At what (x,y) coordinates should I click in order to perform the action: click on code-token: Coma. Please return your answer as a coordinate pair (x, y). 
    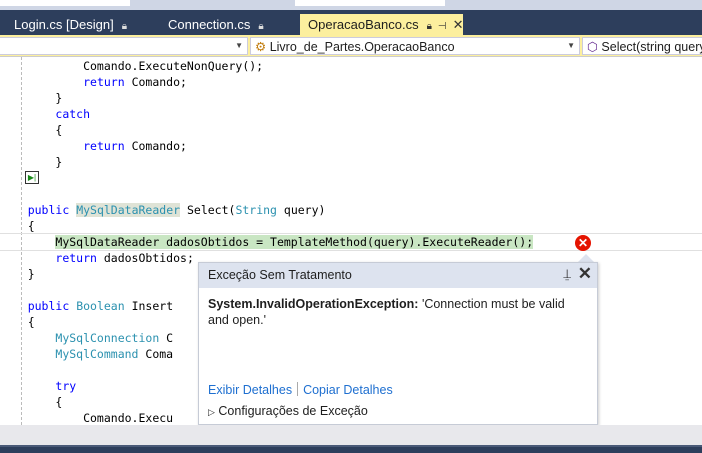
    Looking at the image, I should click on (156, 354).